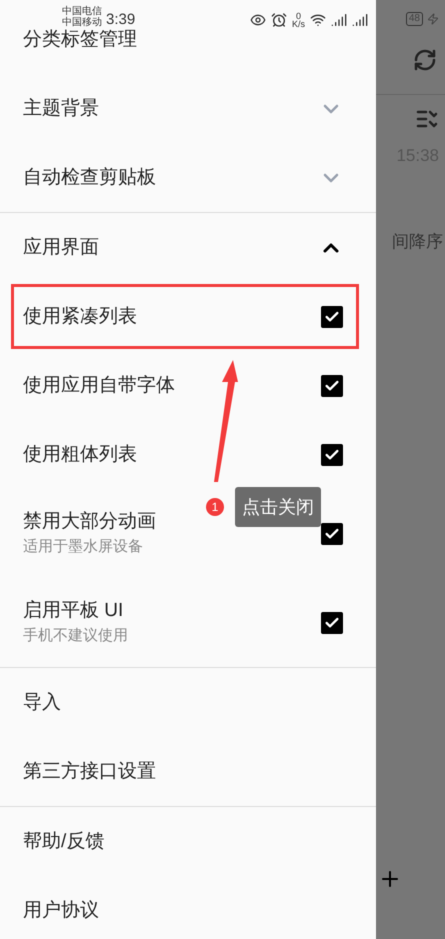 This screenshot has height=939, width=445. I want to click on wifi-icon, so click(318, 20).